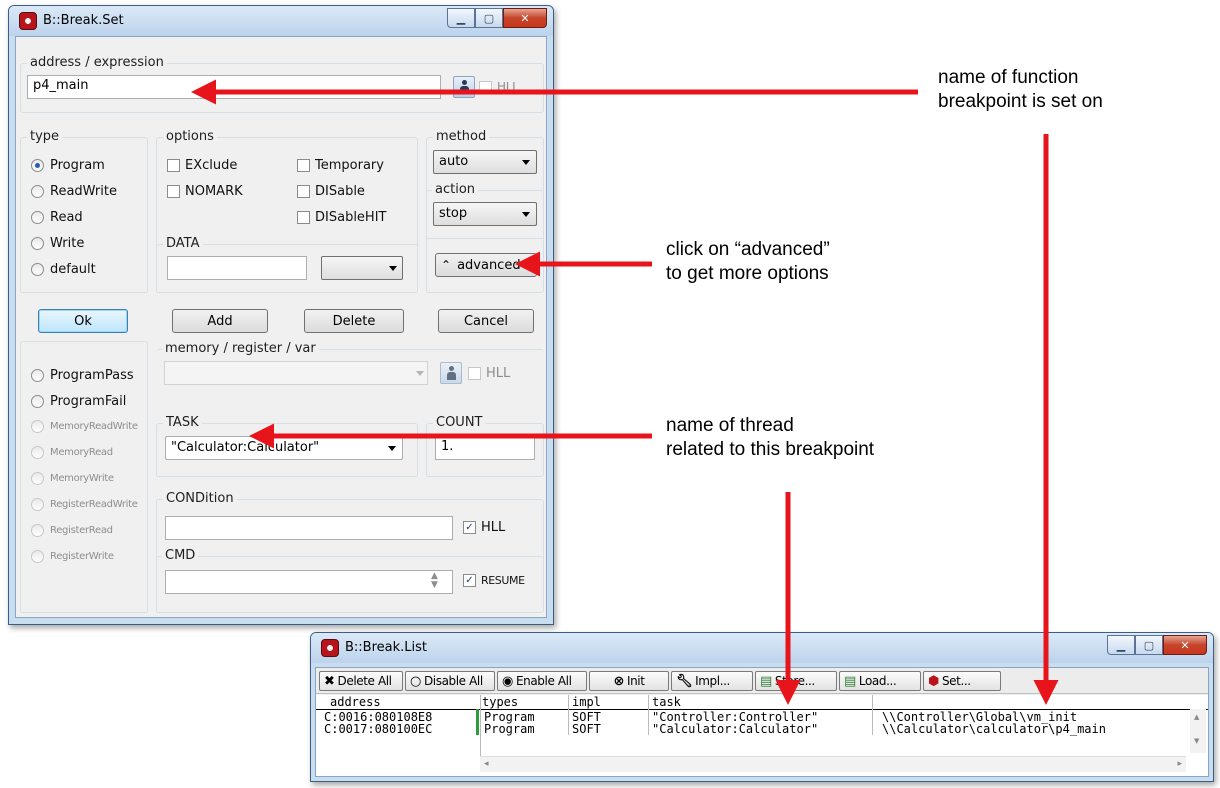  I want to click on memory-write-option: MemoryWrite, so click(72, 478).